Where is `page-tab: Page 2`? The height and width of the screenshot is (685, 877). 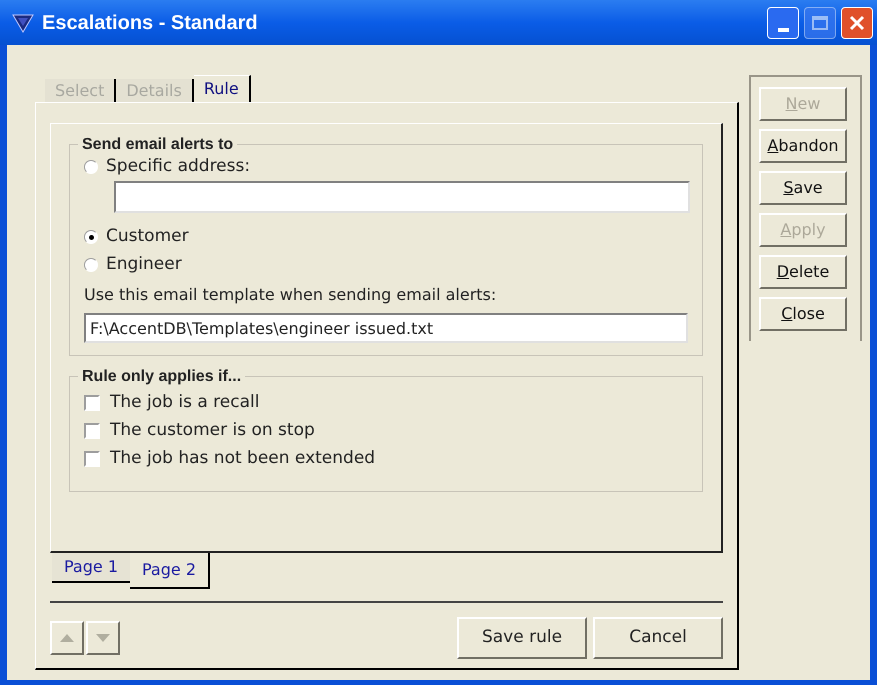
page-tab: Page 2 is located at coordinates (170, 571).